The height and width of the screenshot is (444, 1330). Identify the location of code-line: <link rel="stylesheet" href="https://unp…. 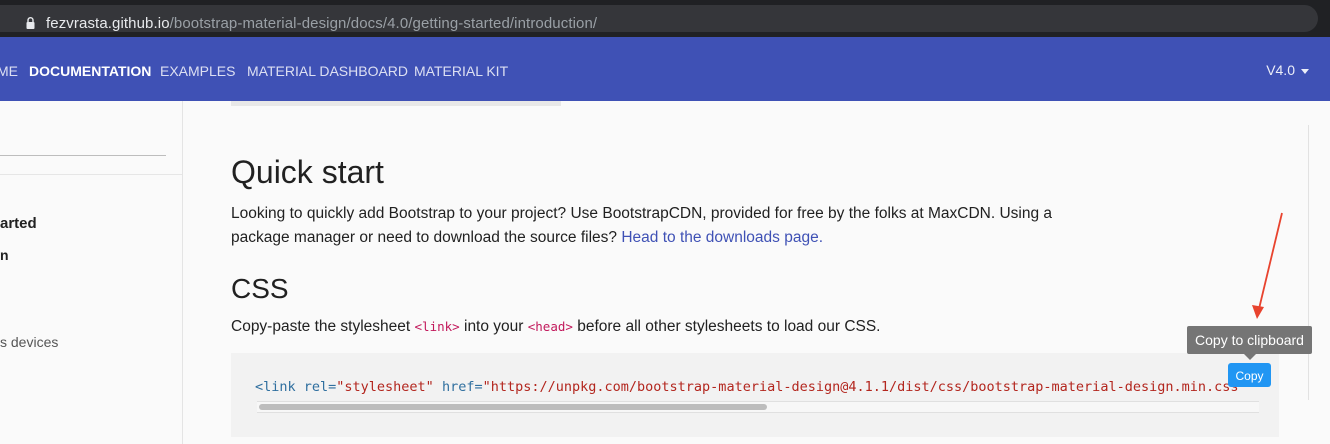
(751, 387).